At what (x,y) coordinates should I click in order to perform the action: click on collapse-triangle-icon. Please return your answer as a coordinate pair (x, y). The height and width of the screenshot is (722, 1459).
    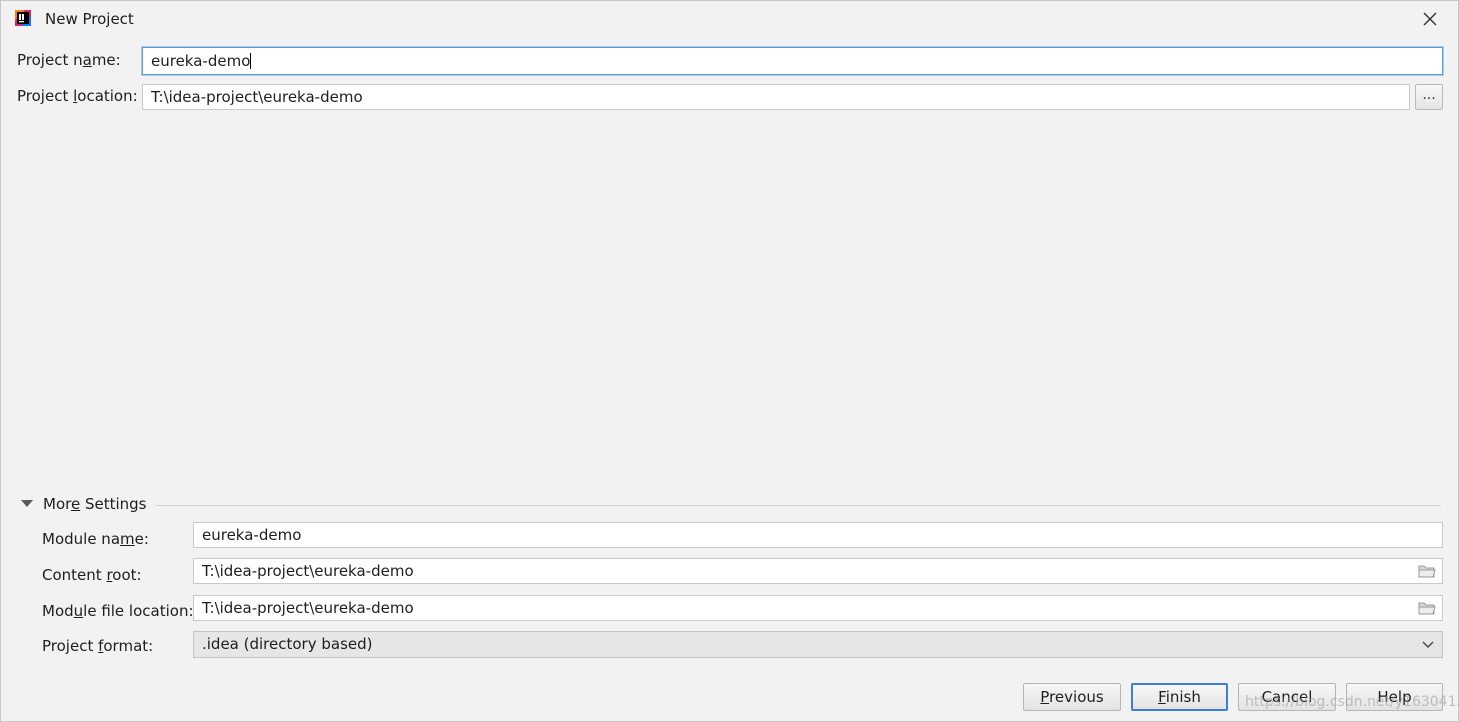
    Looking at the image, I should click on (27, 503).